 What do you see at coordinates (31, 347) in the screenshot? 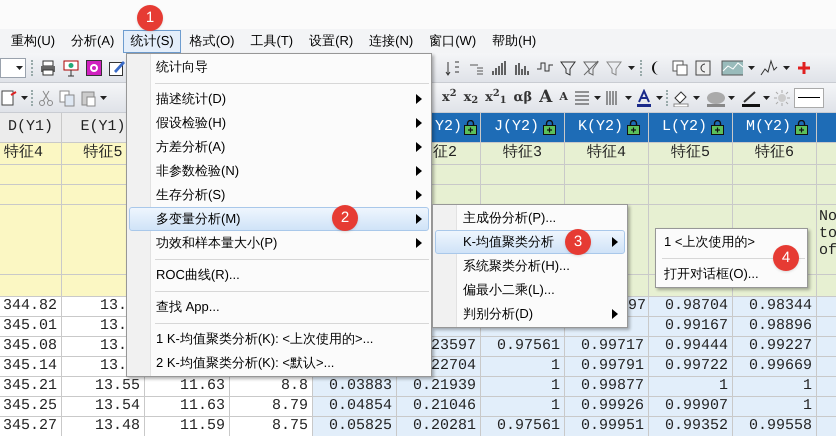
I see `table-cell: 345.08` at bounding box center [31, 347].